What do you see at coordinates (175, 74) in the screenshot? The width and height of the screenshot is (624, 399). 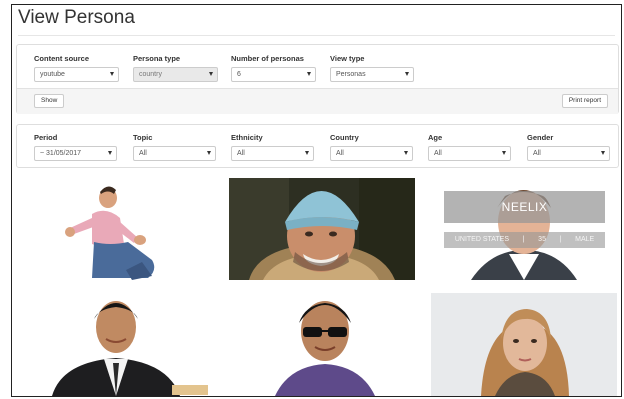 I see `persona-type-select: country` at bounding box center [175, 74].